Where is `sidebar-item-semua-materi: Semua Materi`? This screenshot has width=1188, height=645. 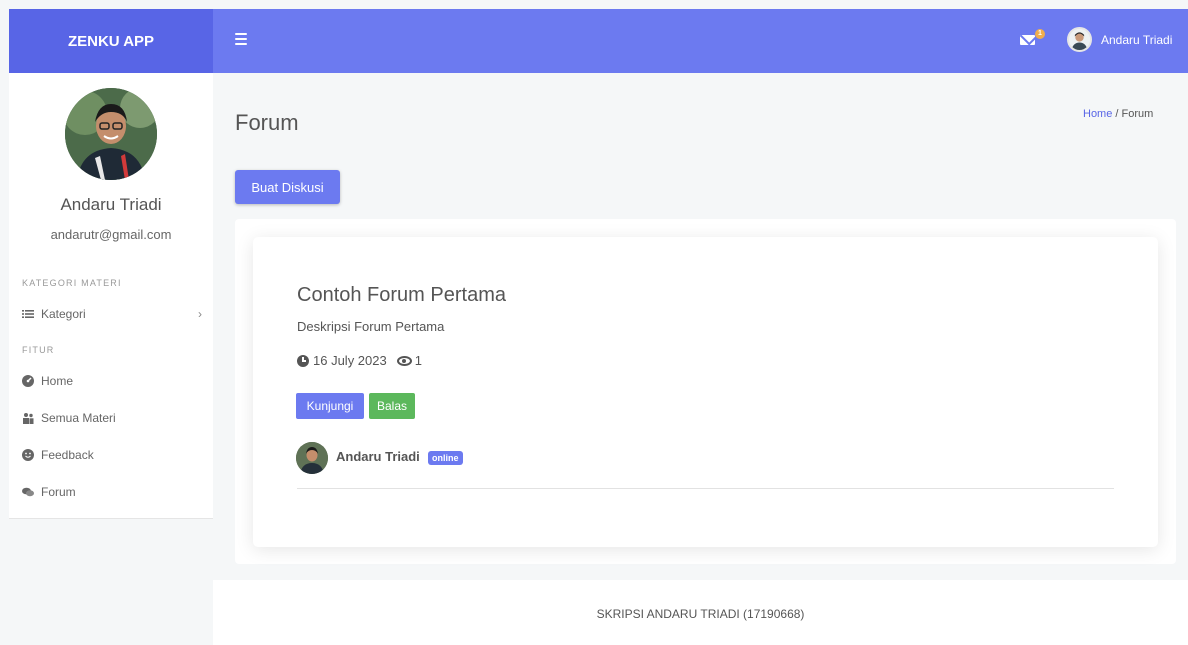
sidebar-item-semua-materi: Semua Materi is located at coordinates (112, 418).